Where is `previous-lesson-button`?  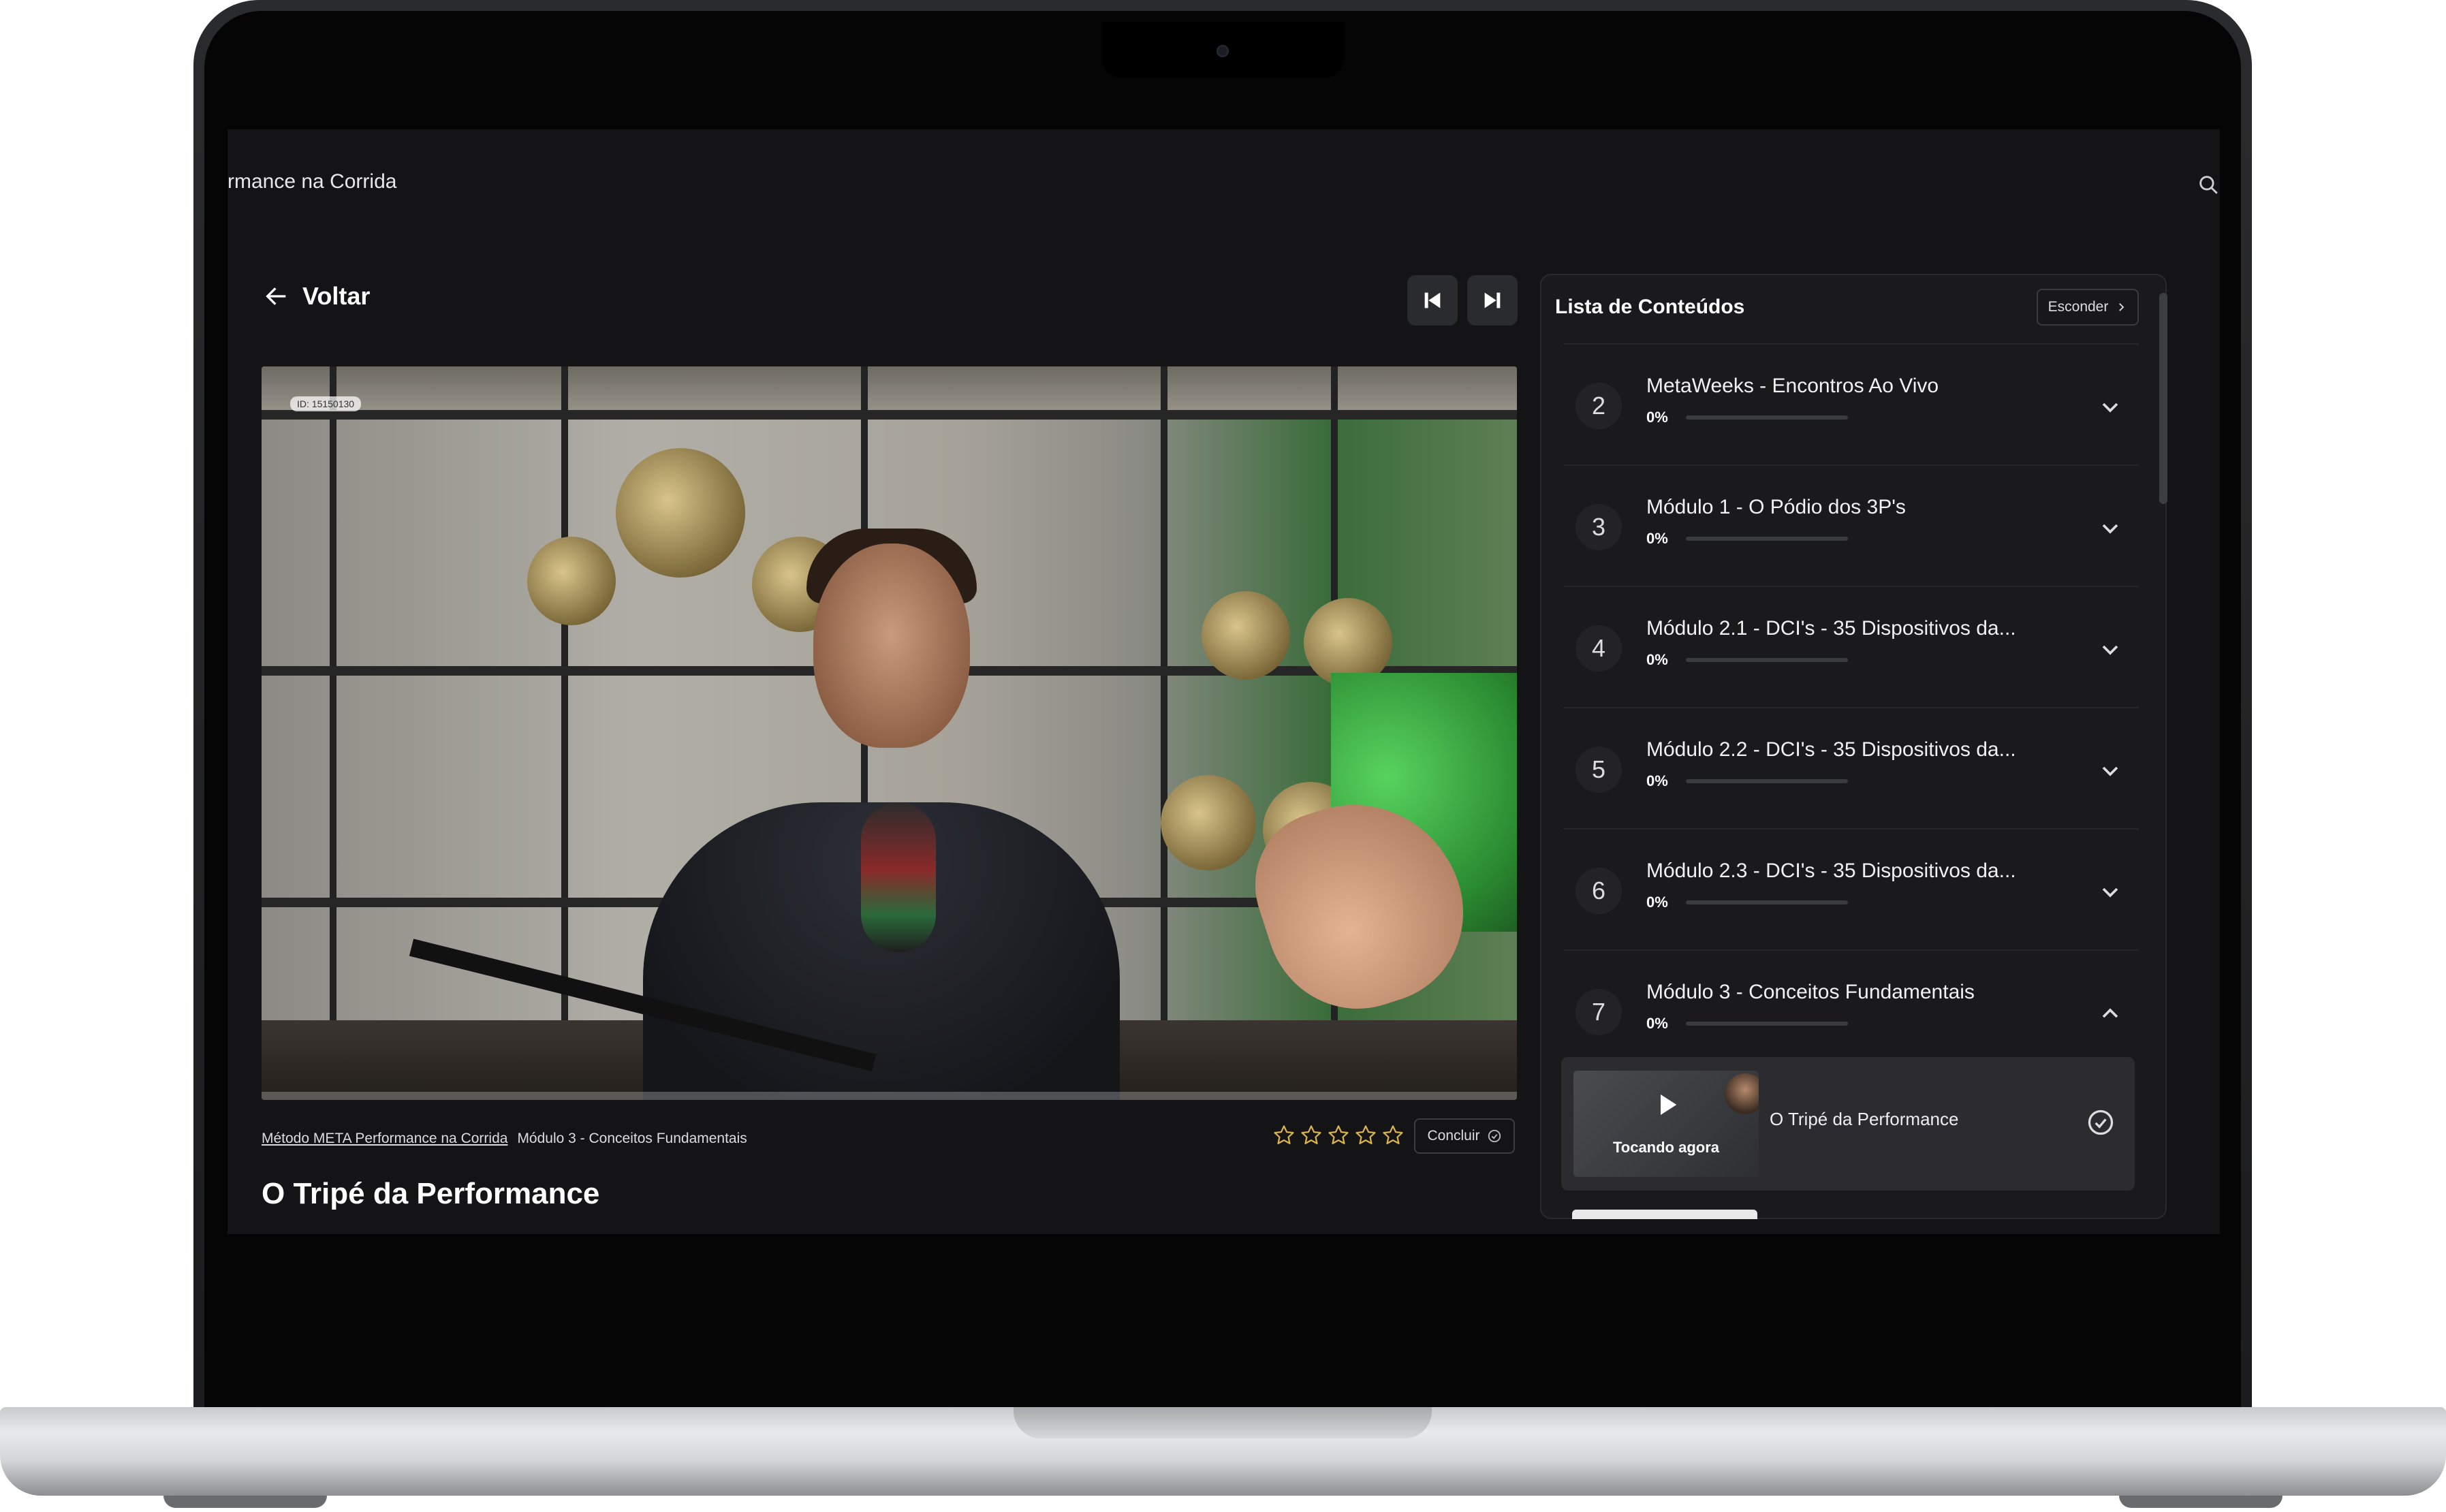 previous-lesson-button is located at coordinates (1432, 300).